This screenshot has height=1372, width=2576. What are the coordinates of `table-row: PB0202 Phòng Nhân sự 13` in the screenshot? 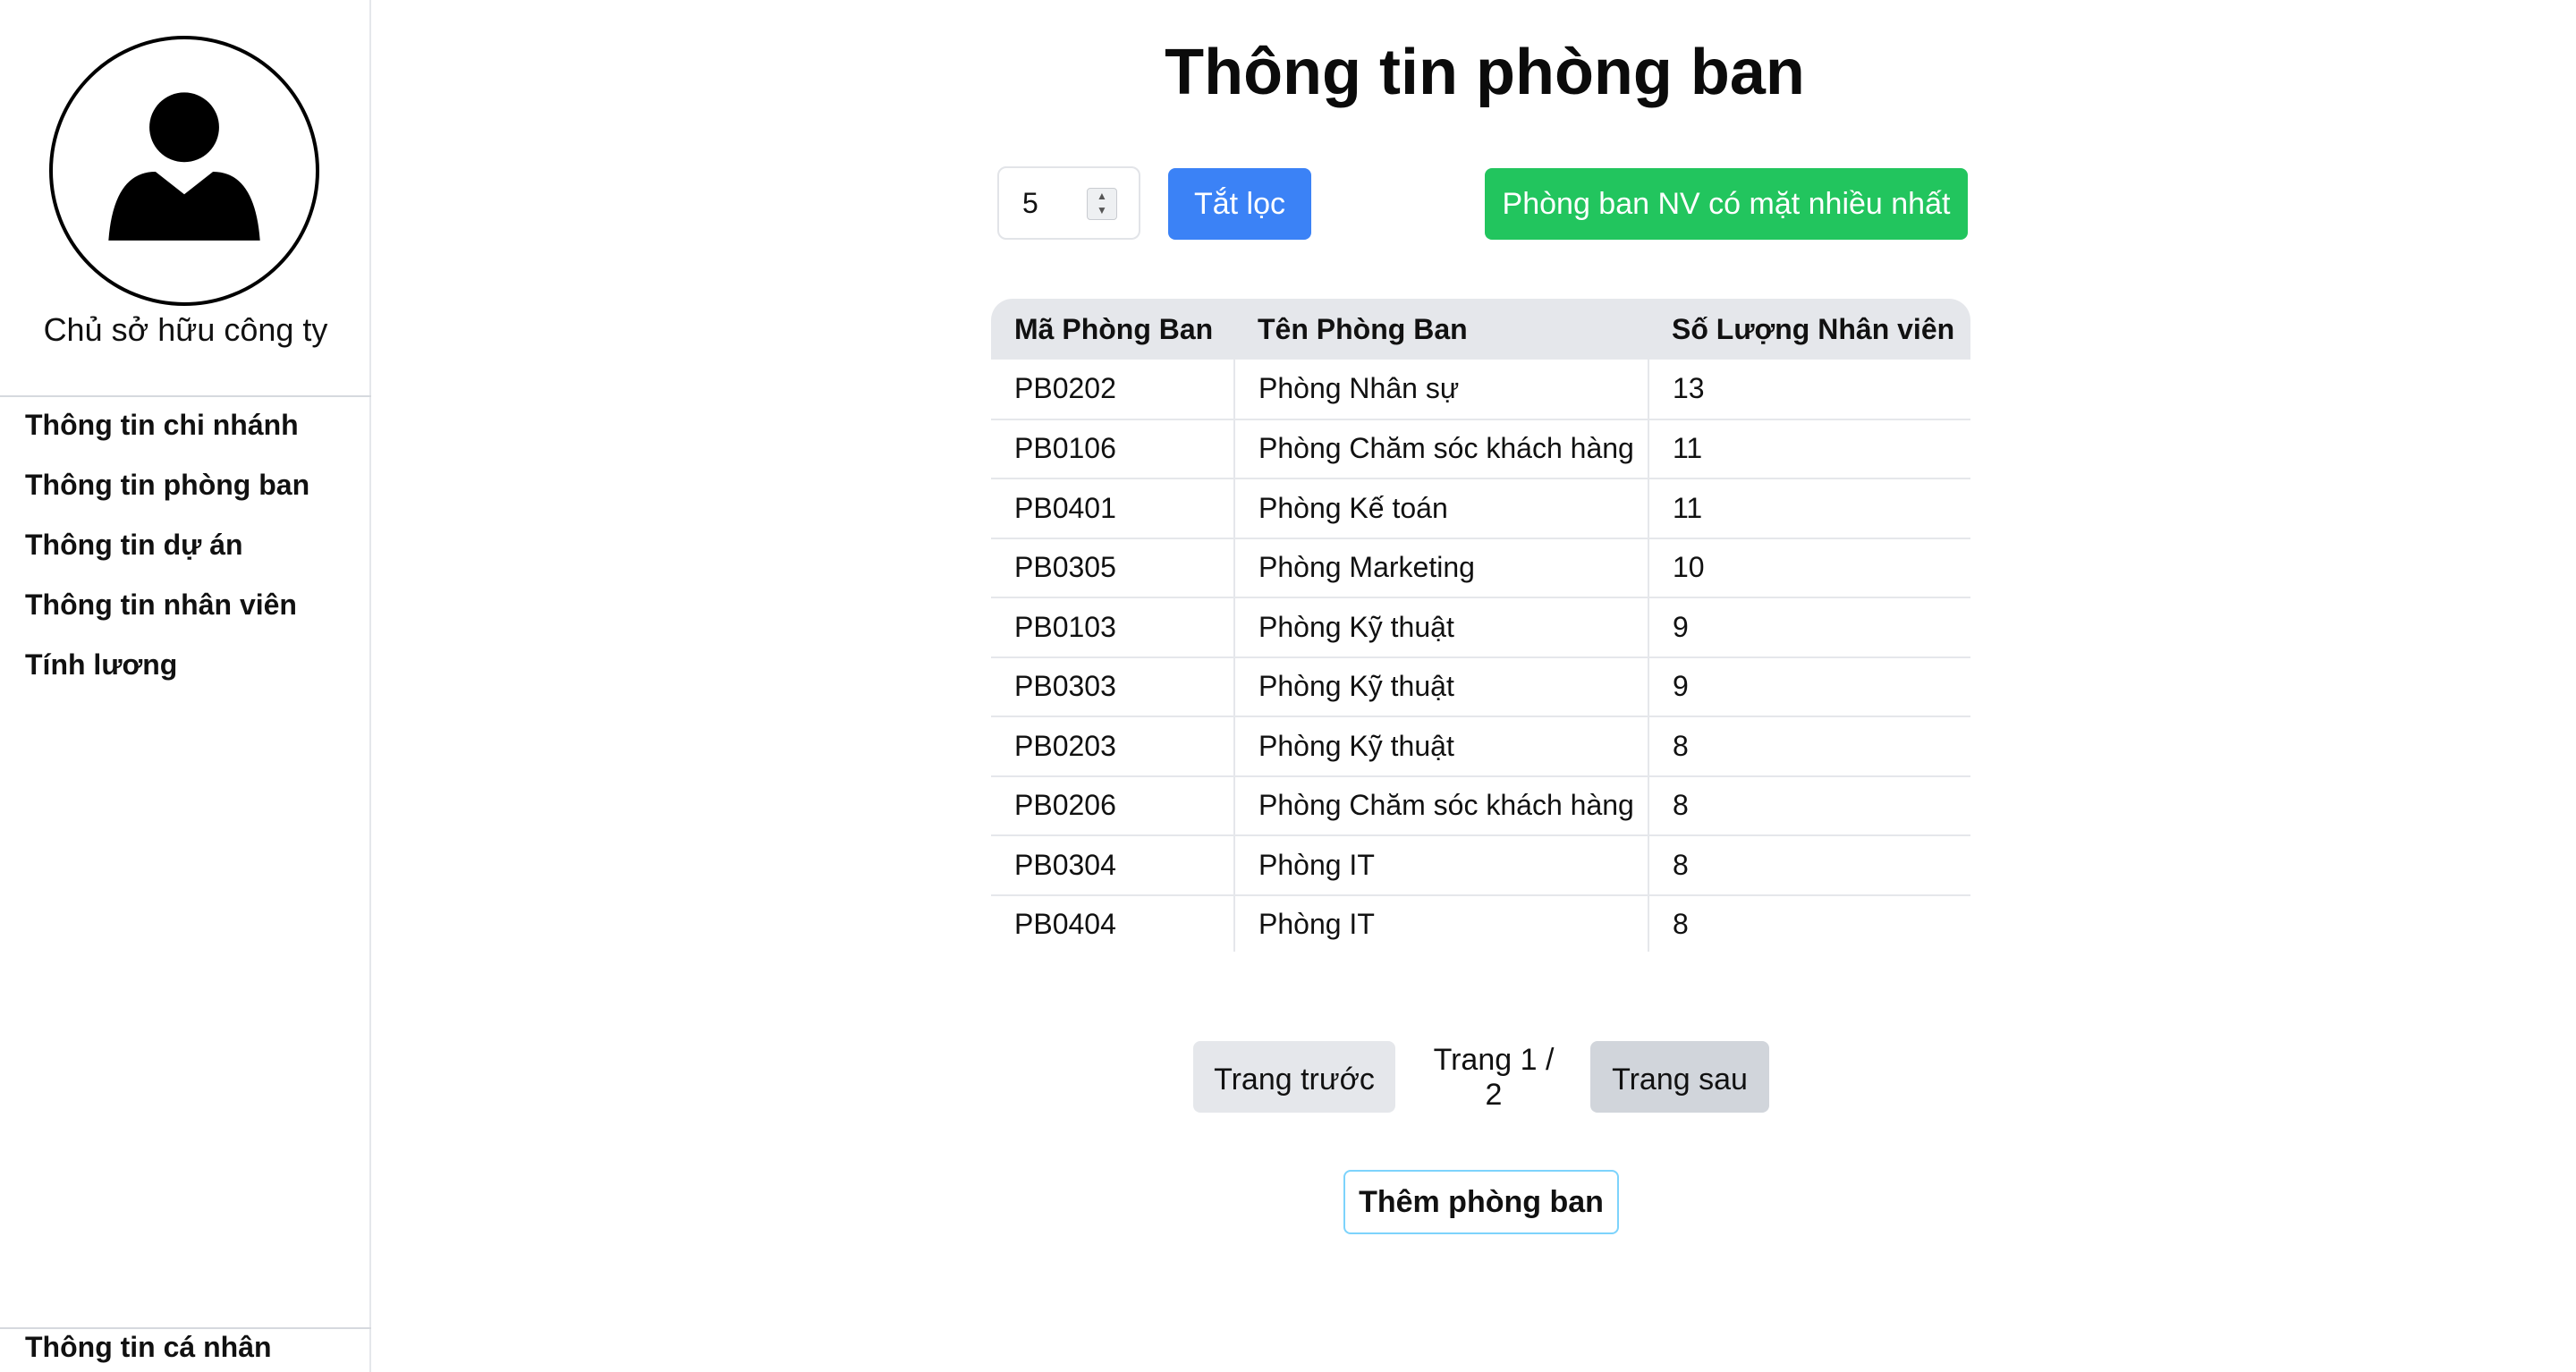 It's located at (1480, 390).